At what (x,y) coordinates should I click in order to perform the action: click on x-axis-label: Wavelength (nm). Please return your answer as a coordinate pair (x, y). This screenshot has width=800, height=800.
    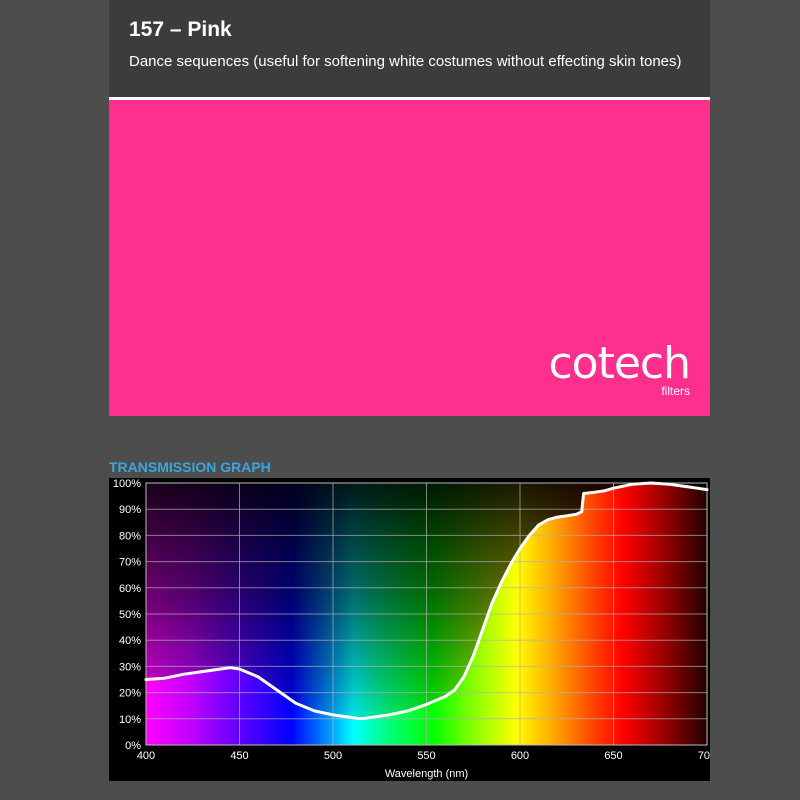
    Looking at the image, I should click on (426, 774).